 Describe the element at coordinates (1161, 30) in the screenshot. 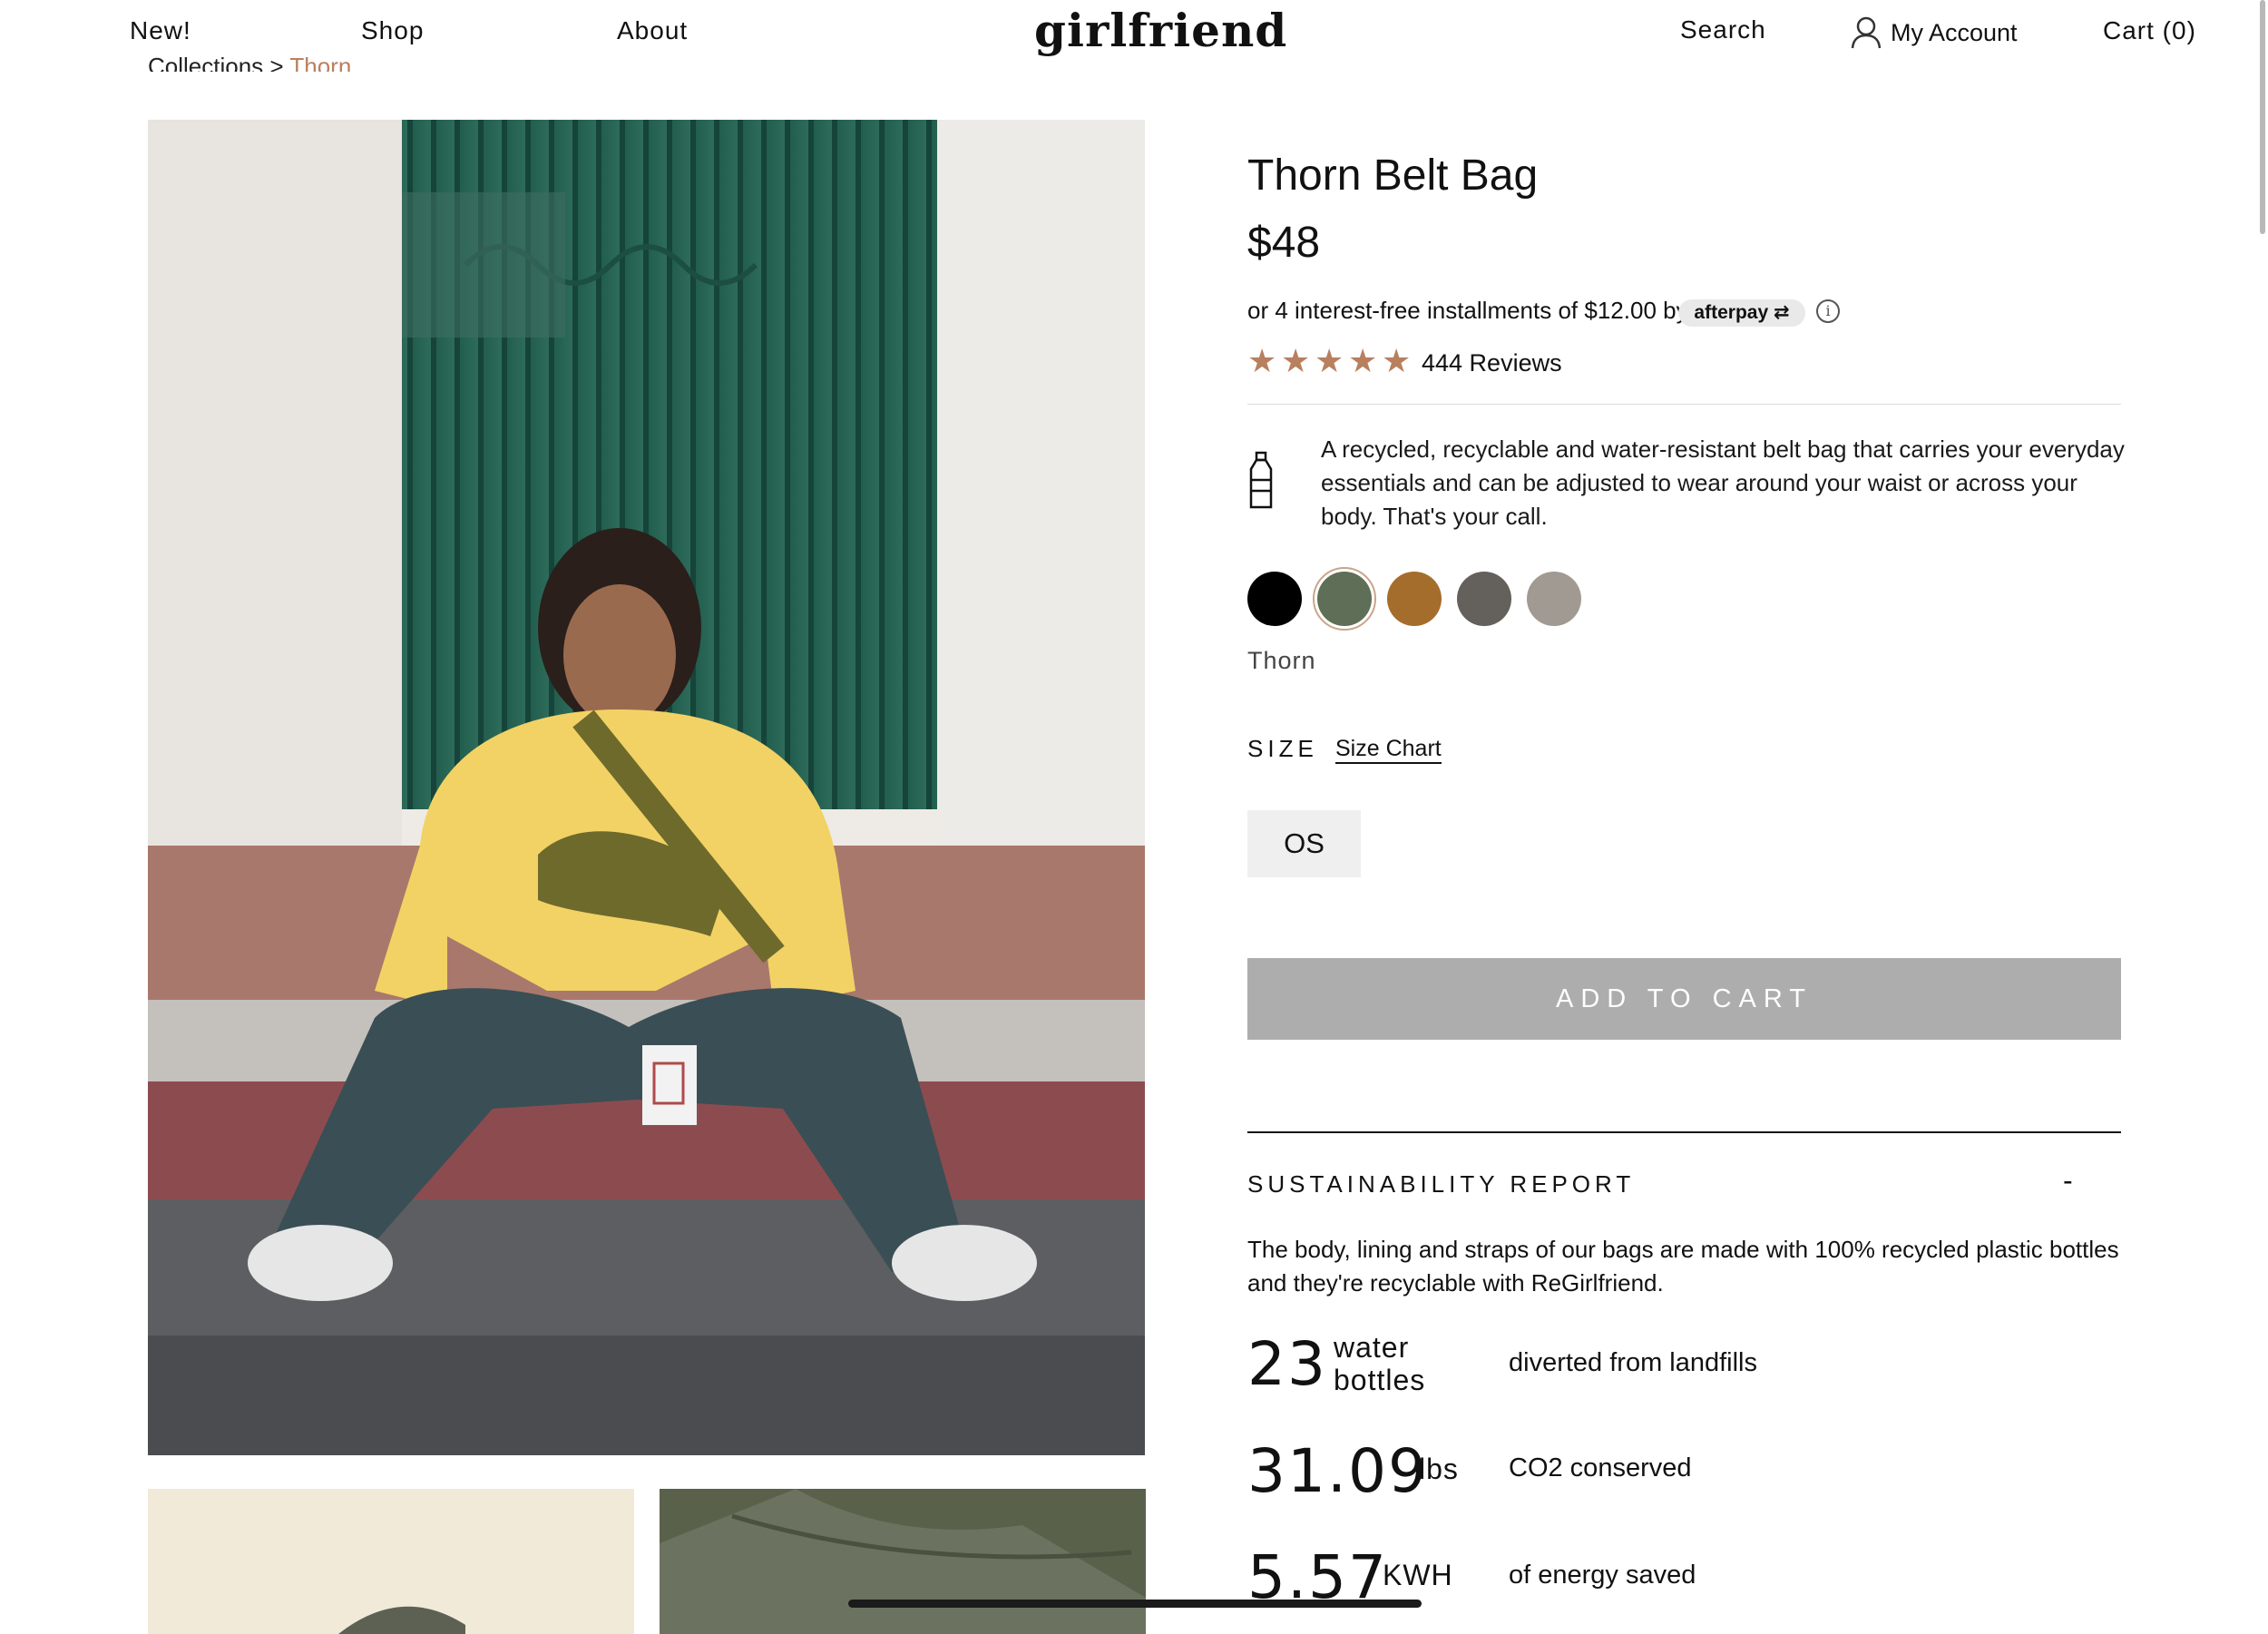

I see `brand-logo: girlfriend` at that location.